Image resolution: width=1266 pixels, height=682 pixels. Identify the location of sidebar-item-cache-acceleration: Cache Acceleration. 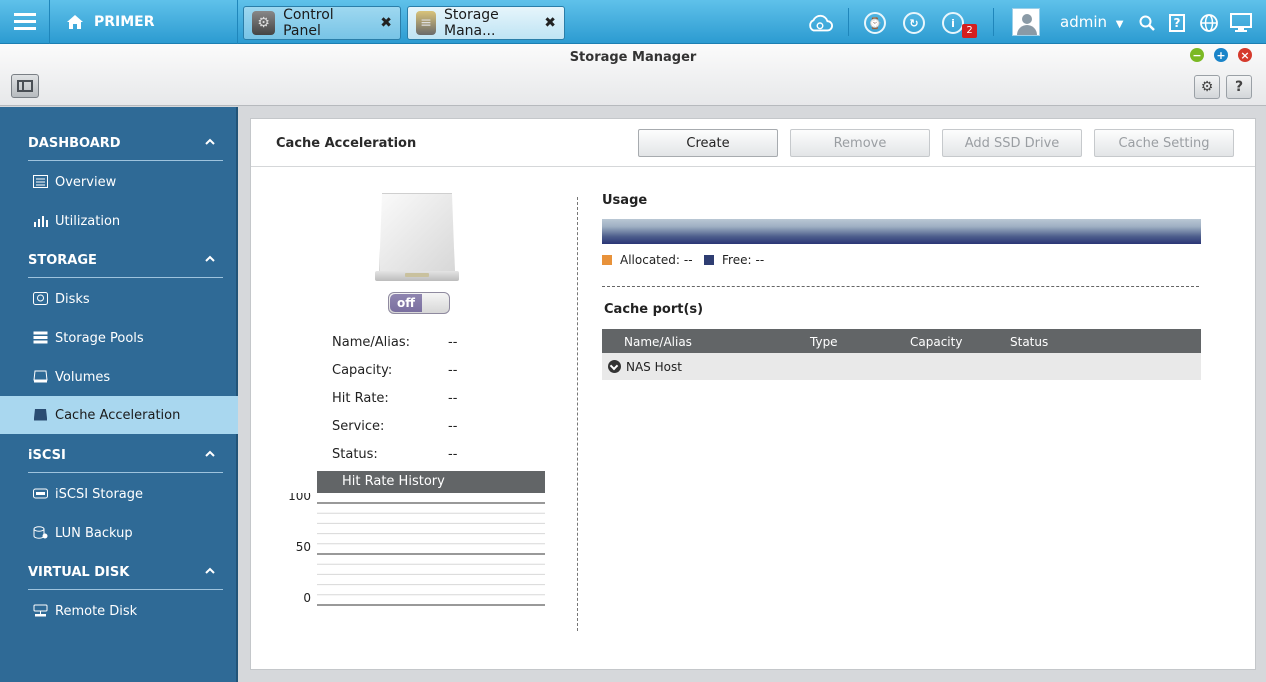
(119, 415).